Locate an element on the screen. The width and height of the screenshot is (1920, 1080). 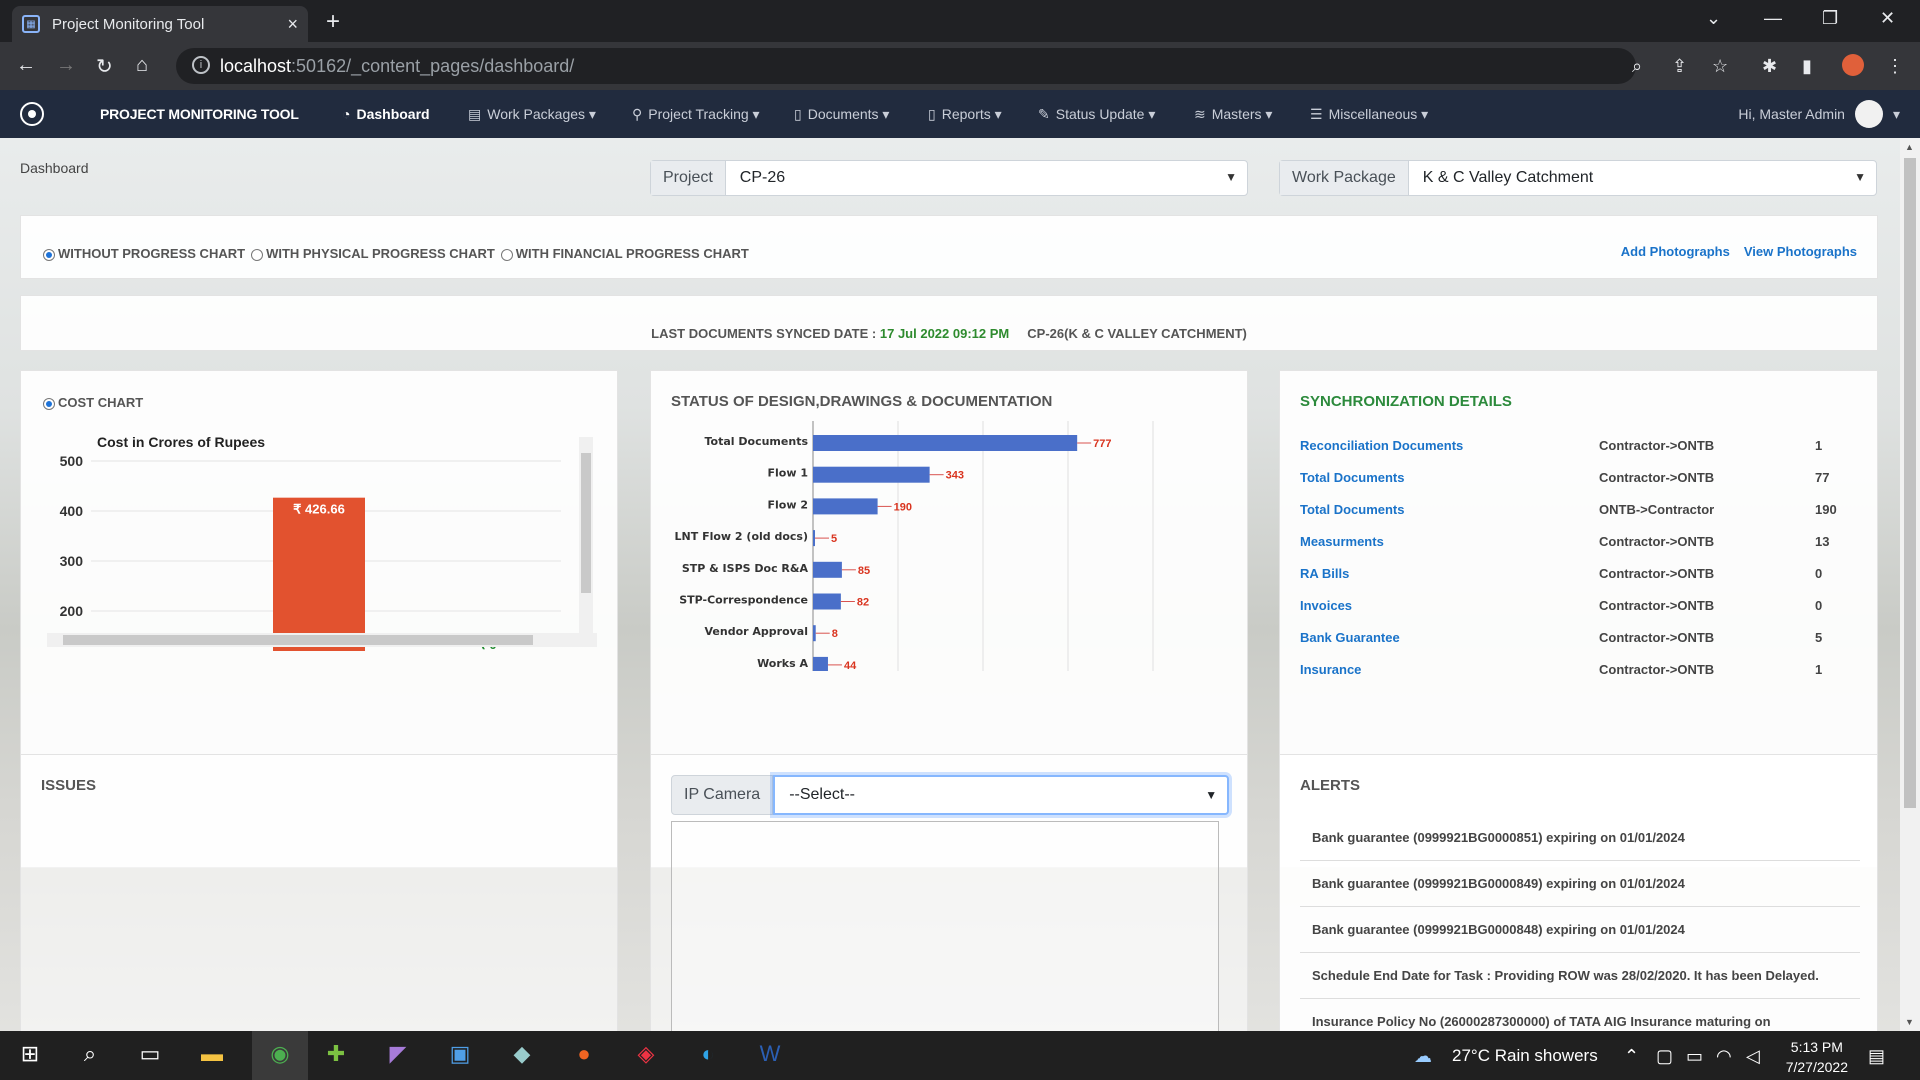
project-select: Project CP-26 ▼ is located at coordinates (949, 178).